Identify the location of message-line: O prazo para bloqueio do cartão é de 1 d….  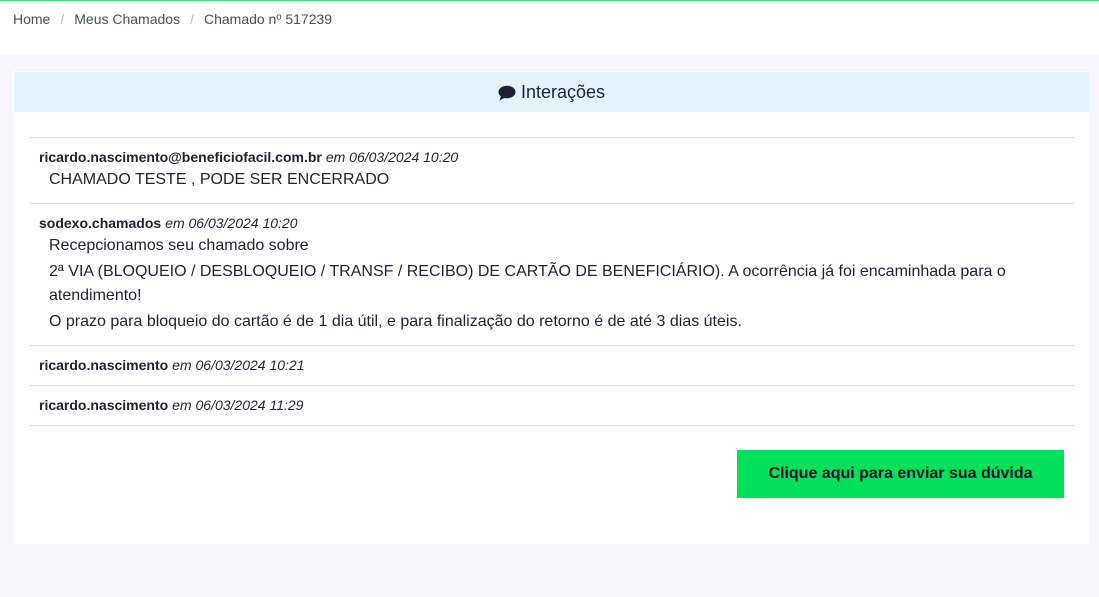
(395, 321).